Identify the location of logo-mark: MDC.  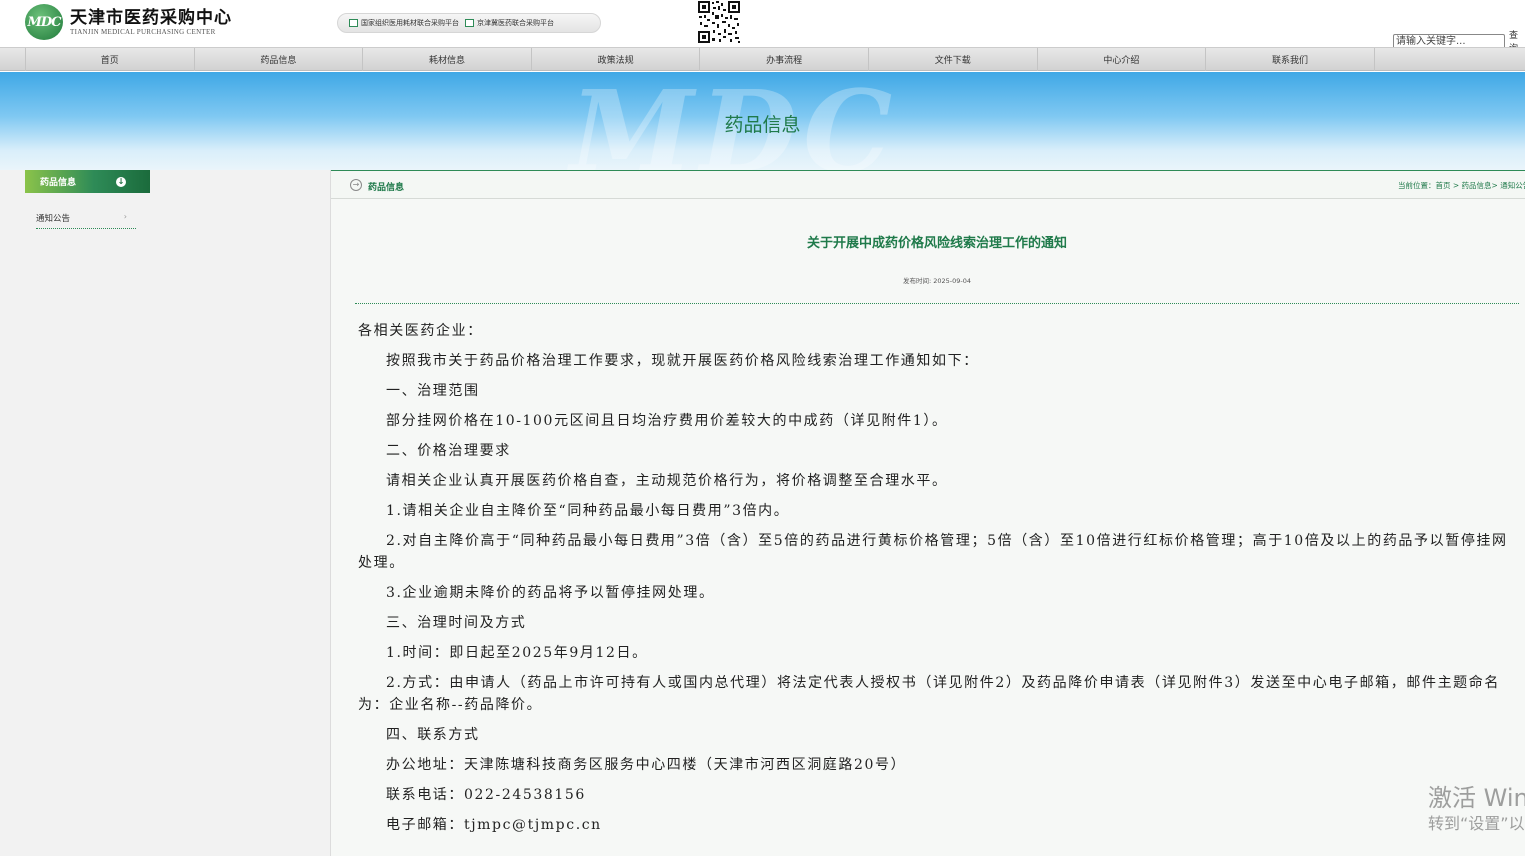
(44, 22).